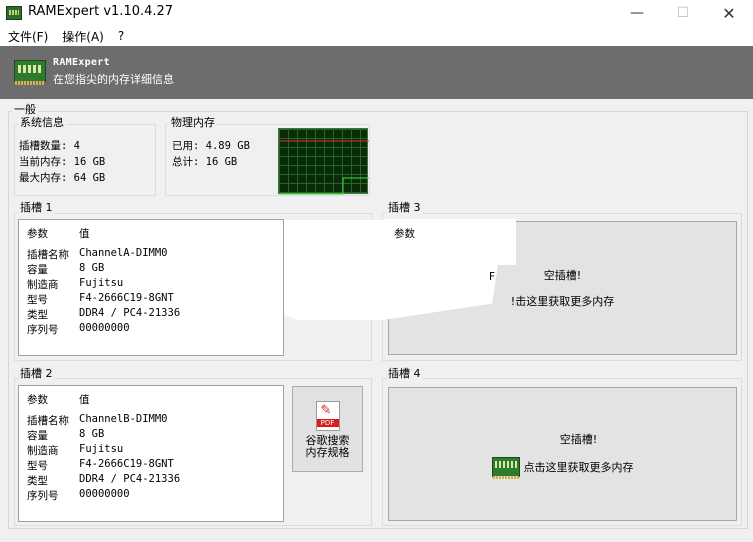 Image resolution: width=753 pixels, height=542 pixels. Describe the element at coordinates (62, 178) in the screenshot. I see `max-memory: 最大内存: 64 GB` at that location.